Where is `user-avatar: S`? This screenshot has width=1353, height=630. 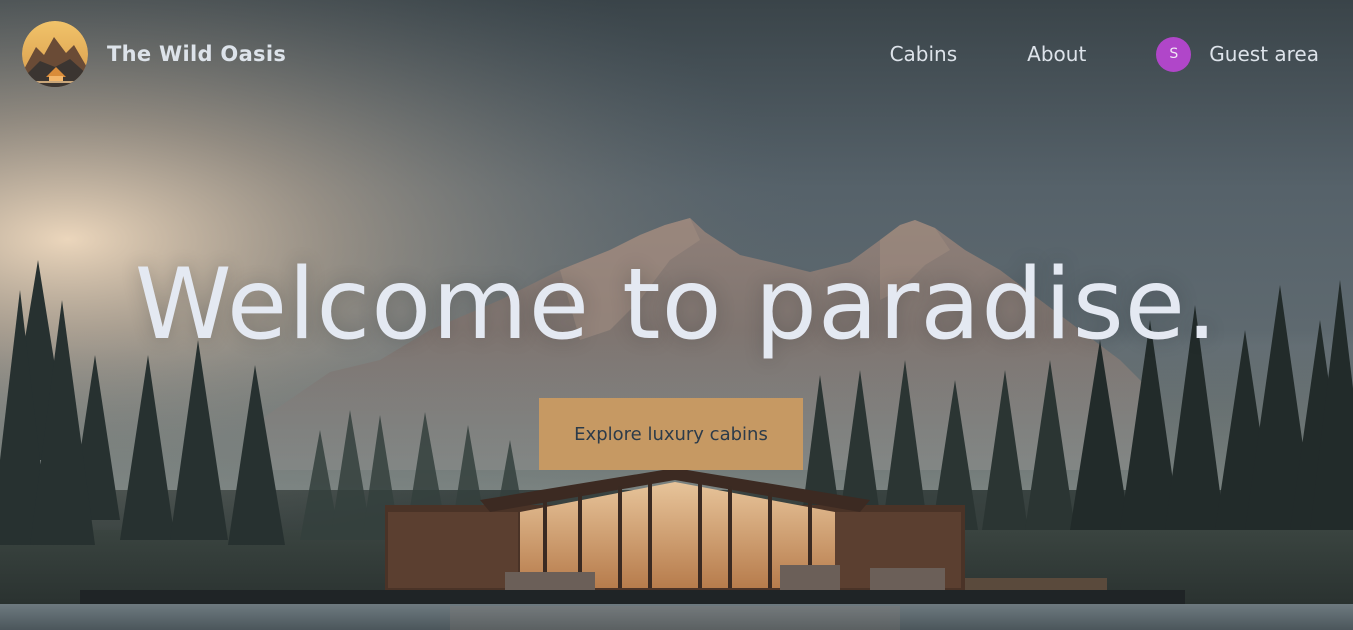 user-avatar: S is located at coordinates (1174, 54).